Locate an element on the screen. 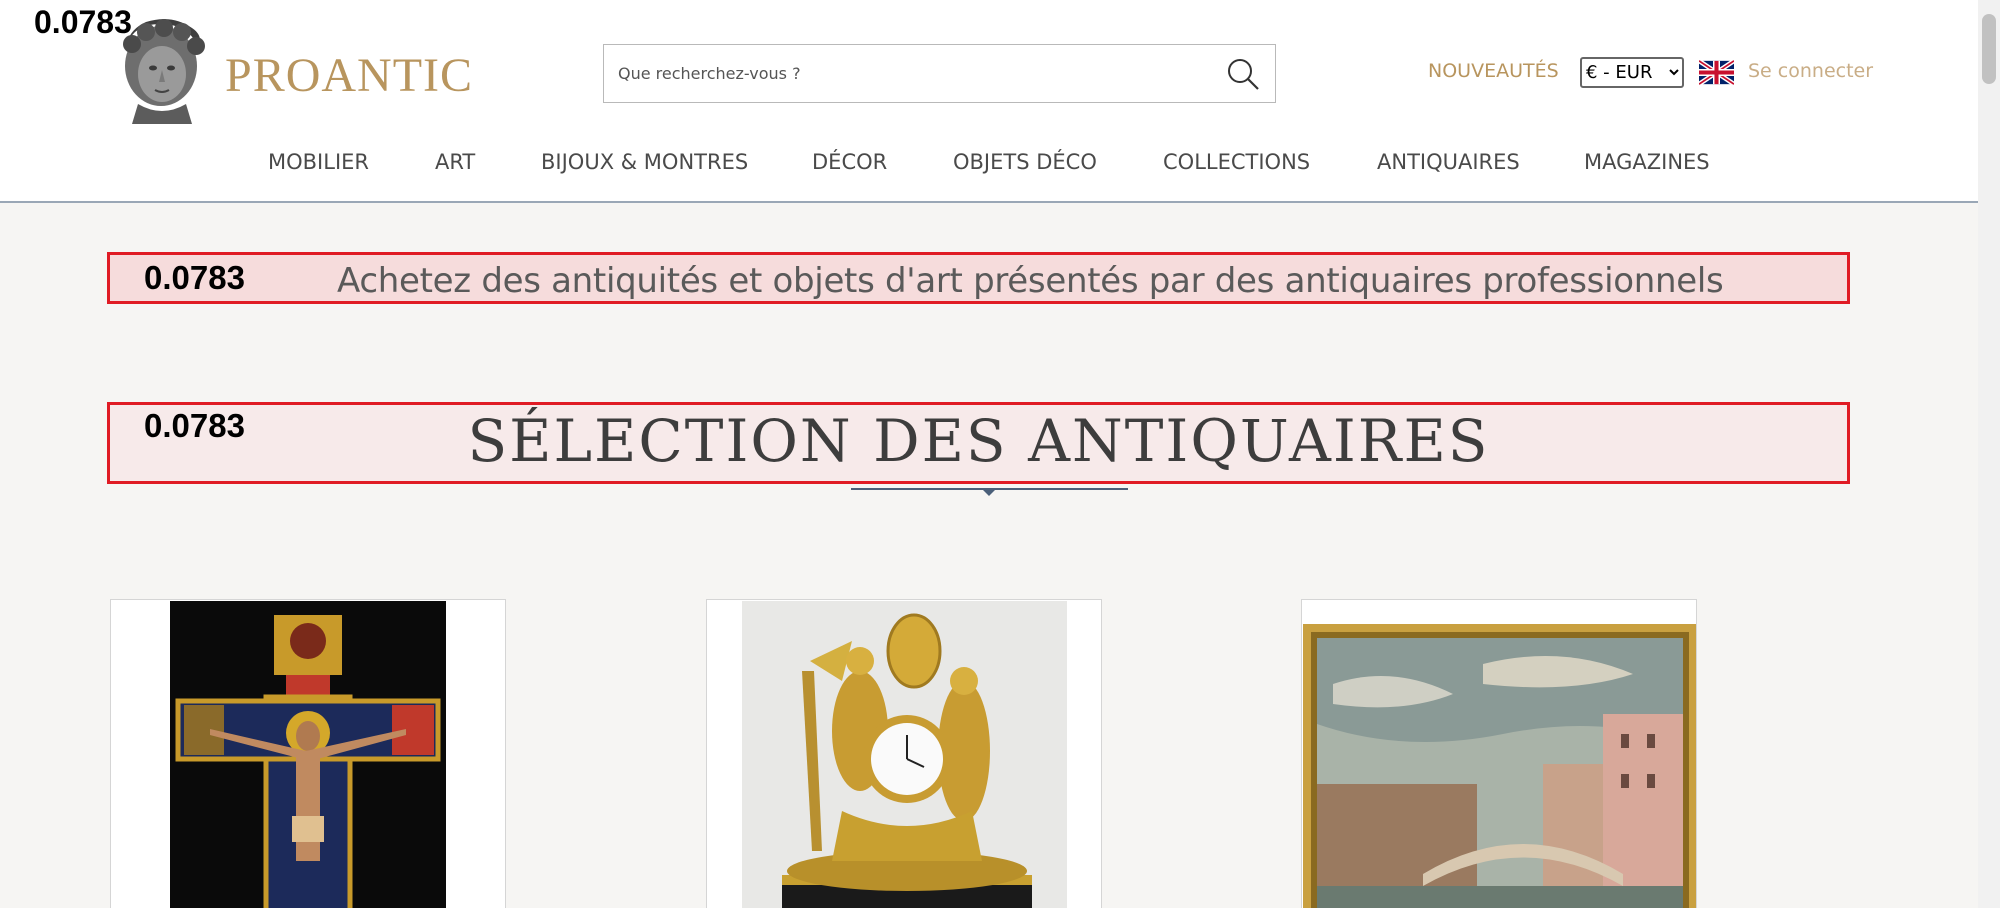 The height and width of the screenshot is (908, 2000). venice-painting-image is located at coordinates (1499, 766).